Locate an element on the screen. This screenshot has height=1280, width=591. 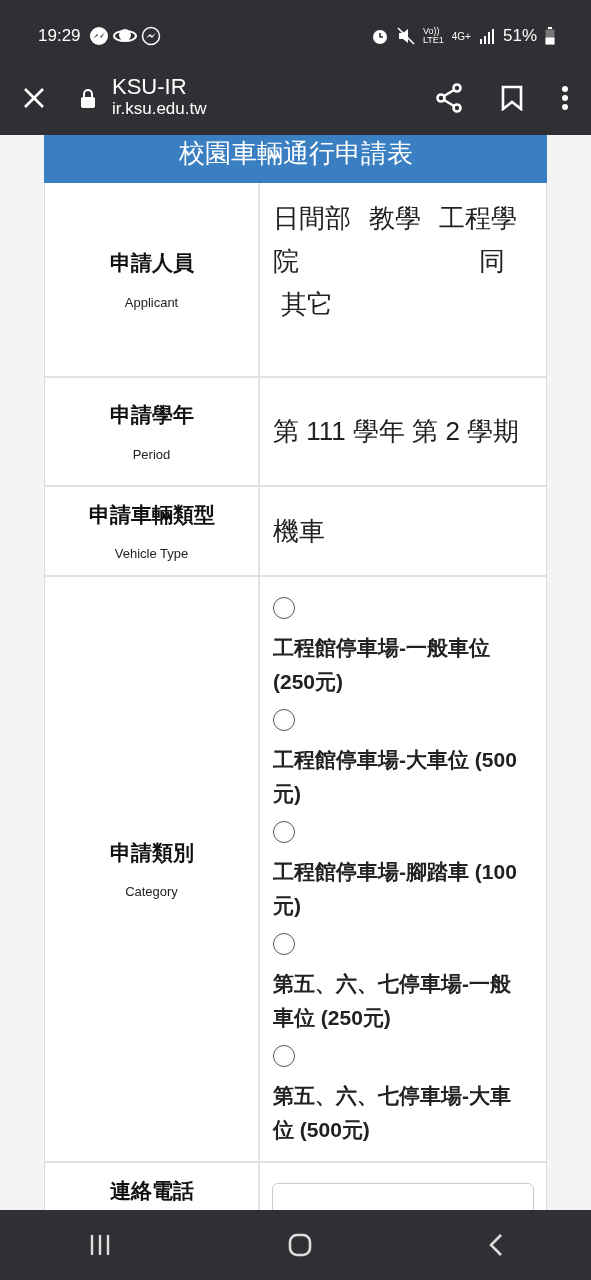
applicant-text: 其它 is located at coordinates (307, 304).